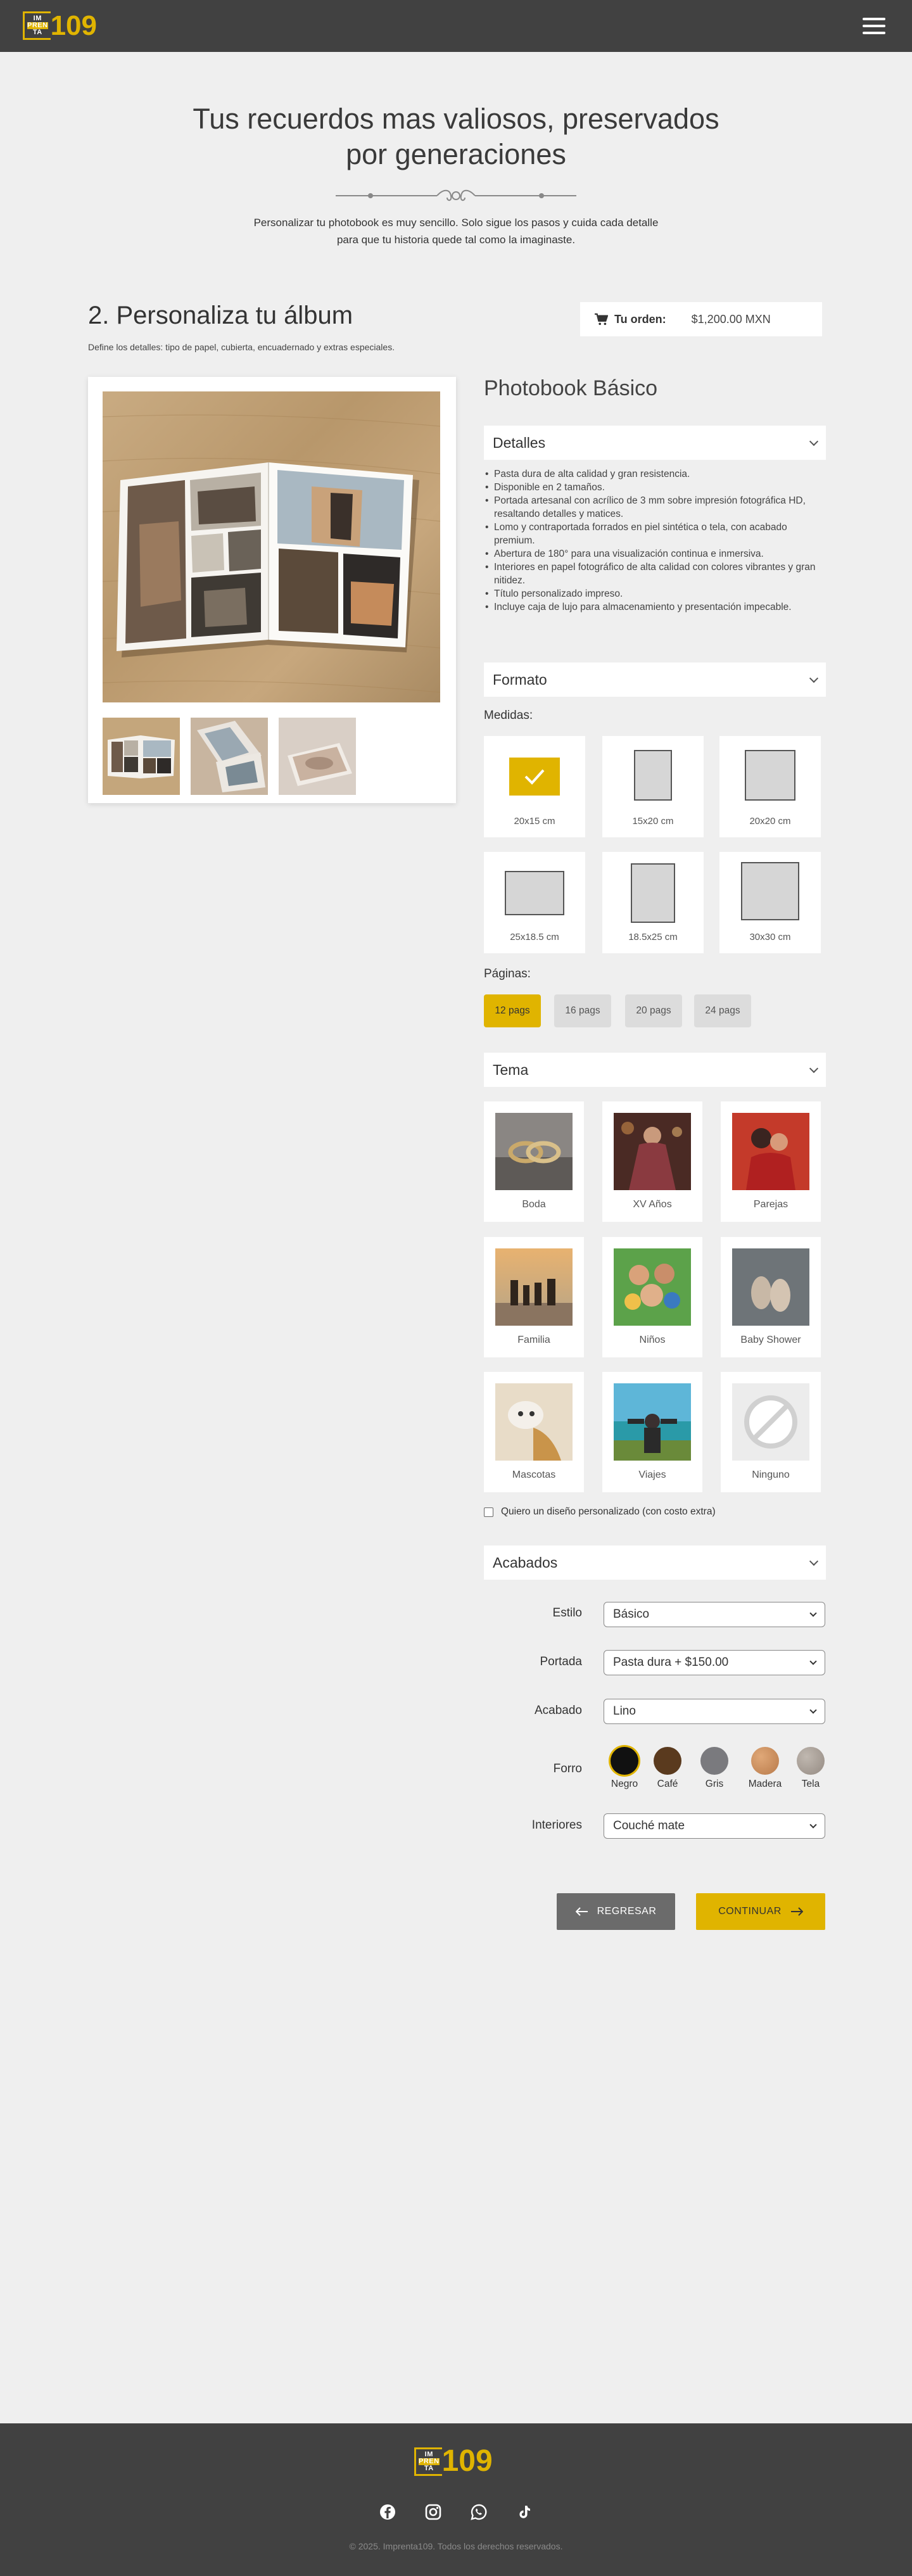  Describe the element at coordinates (649, 1825) in the screenshot. I see `interiores-value: Couché mate` at that location.